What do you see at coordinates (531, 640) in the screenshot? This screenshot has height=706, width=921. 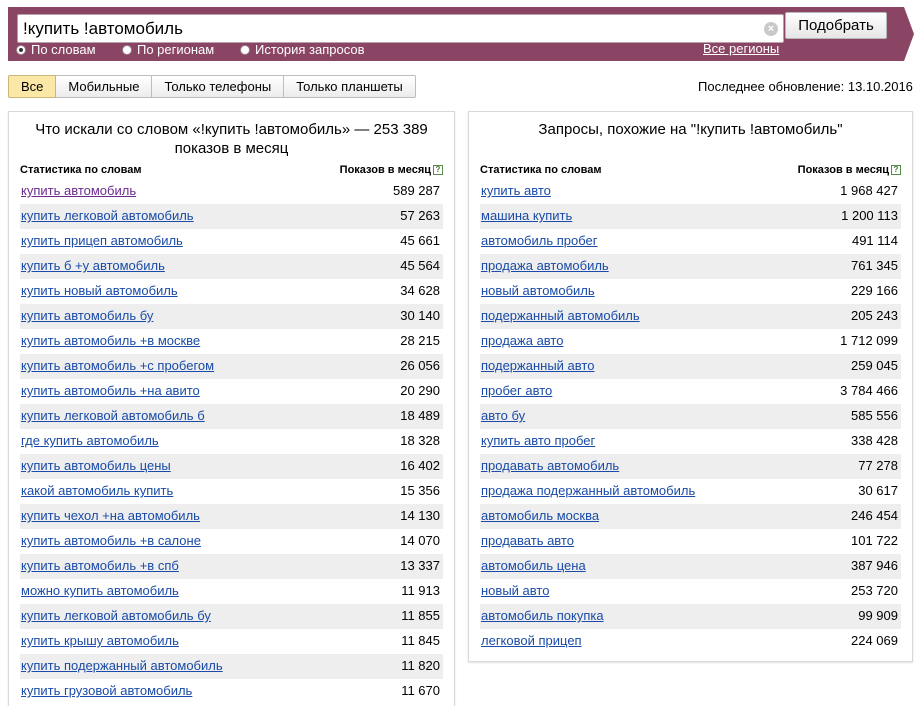 I see `phrase-link: легковой прицеп` at bounding box center [531, 640].